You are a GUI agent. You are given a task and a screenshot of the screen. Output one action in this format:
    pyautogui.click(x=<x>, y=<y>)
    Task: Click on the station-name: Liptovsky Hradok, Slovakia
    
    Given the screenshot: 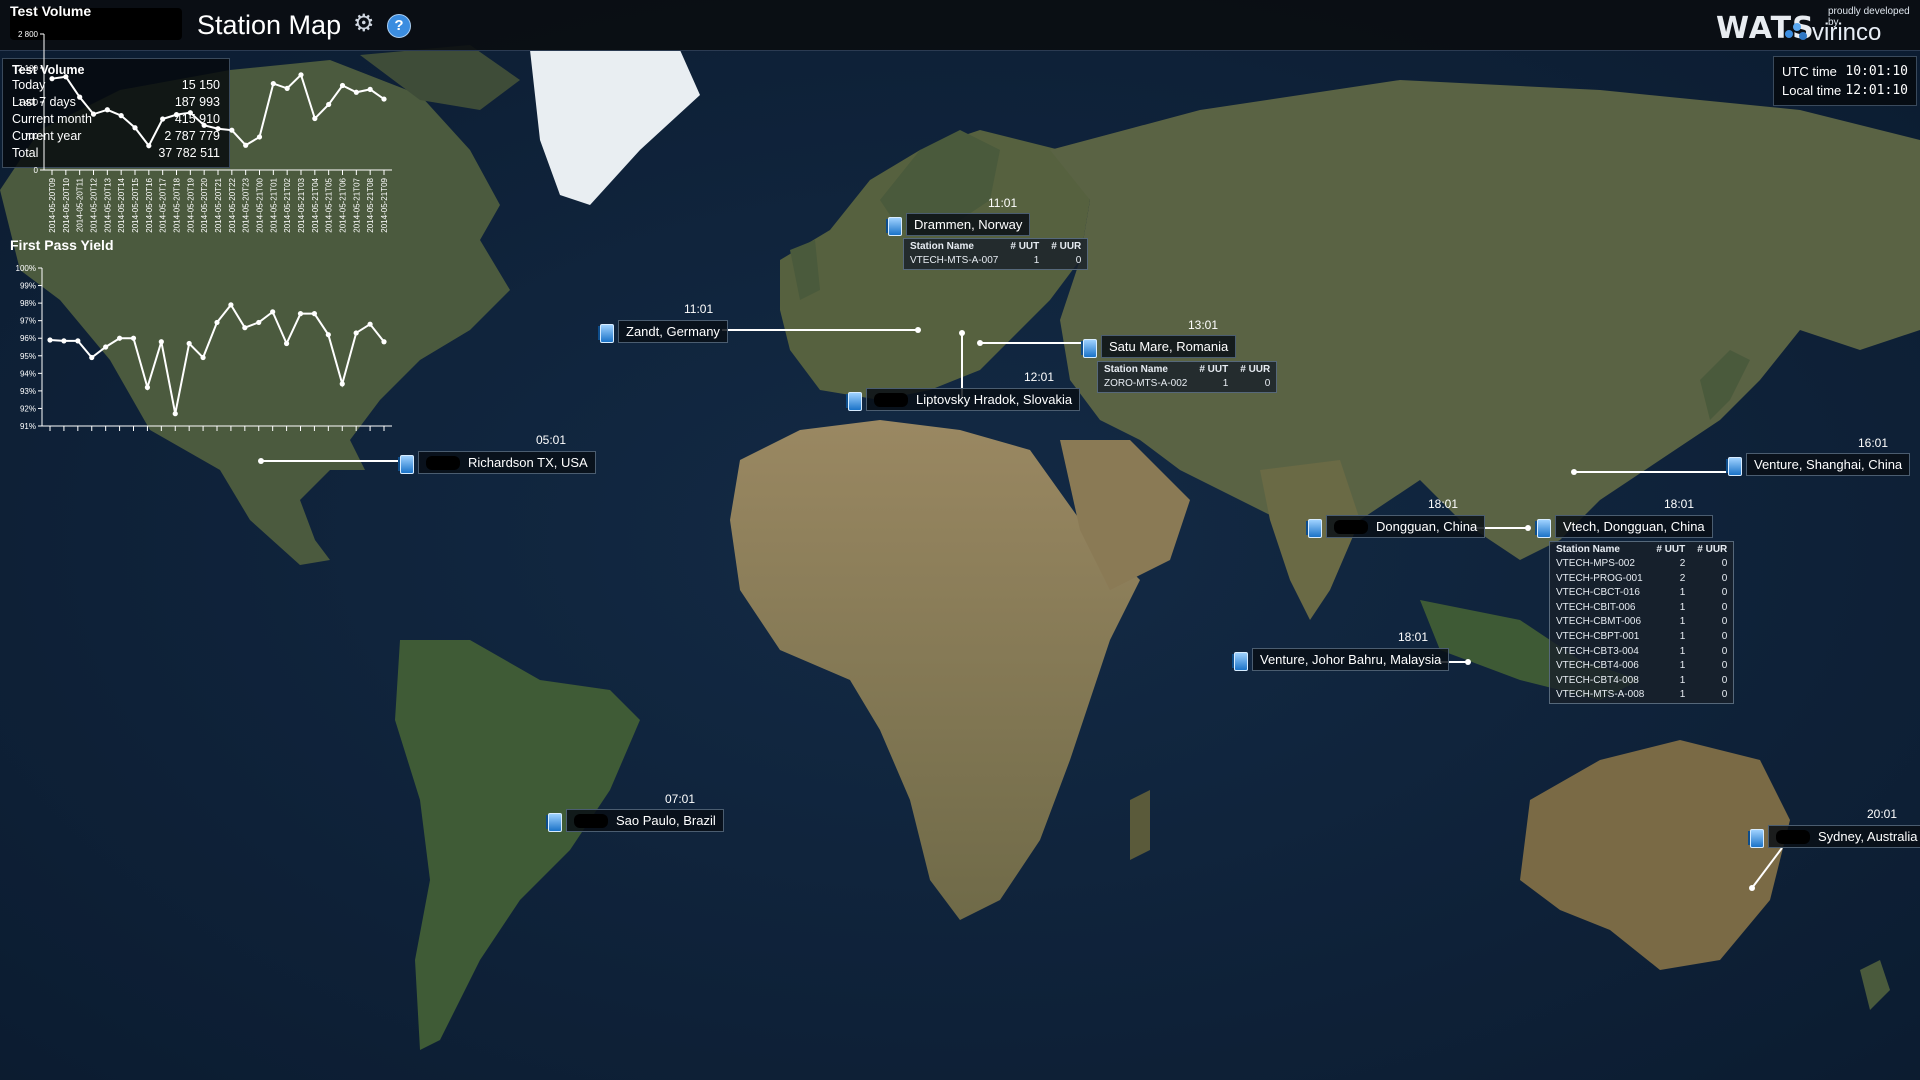 What is the action you would take?
    pyautogui.click(x=994, y=399)
    